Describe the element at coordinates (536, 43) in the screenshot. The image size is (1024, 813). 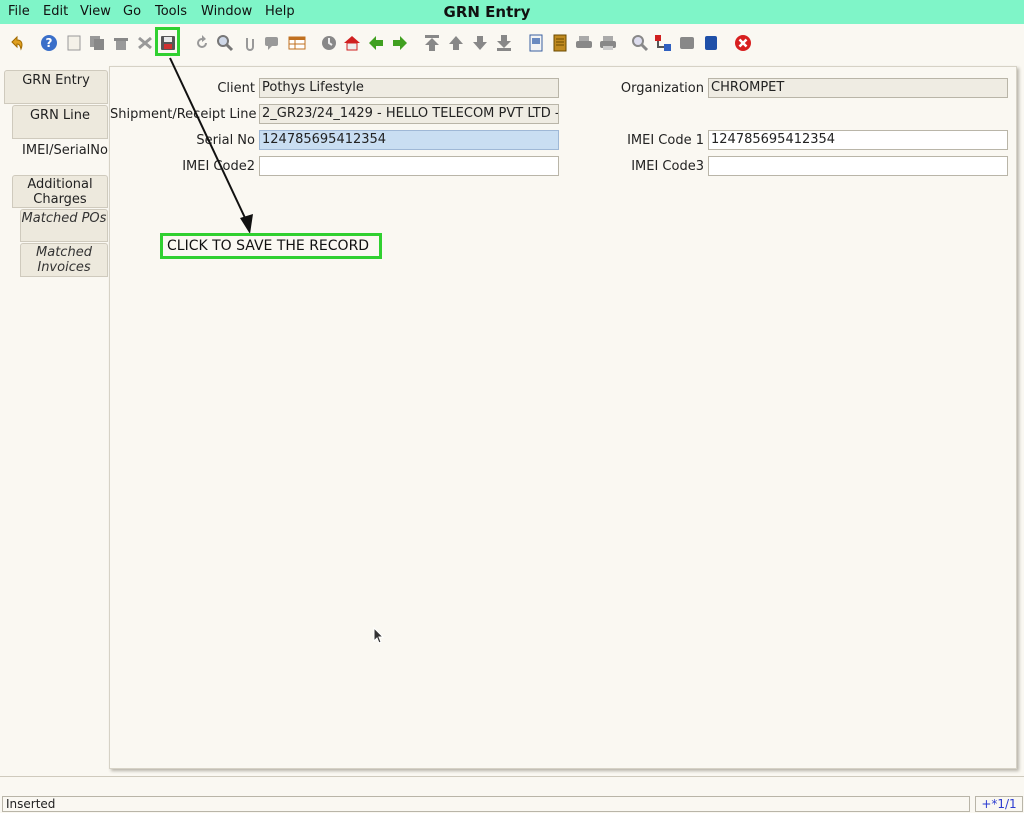
I see `report-icon` at that location.